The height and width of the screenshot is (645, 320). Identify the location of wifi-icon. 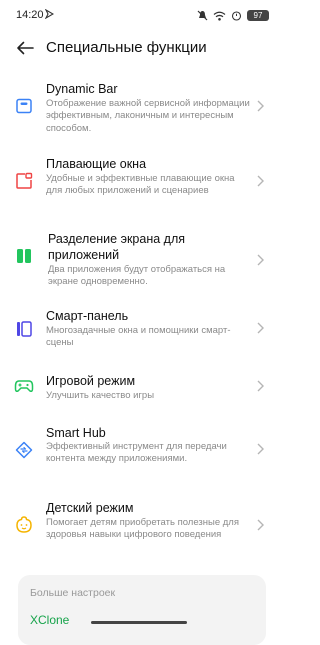
(219, 16).